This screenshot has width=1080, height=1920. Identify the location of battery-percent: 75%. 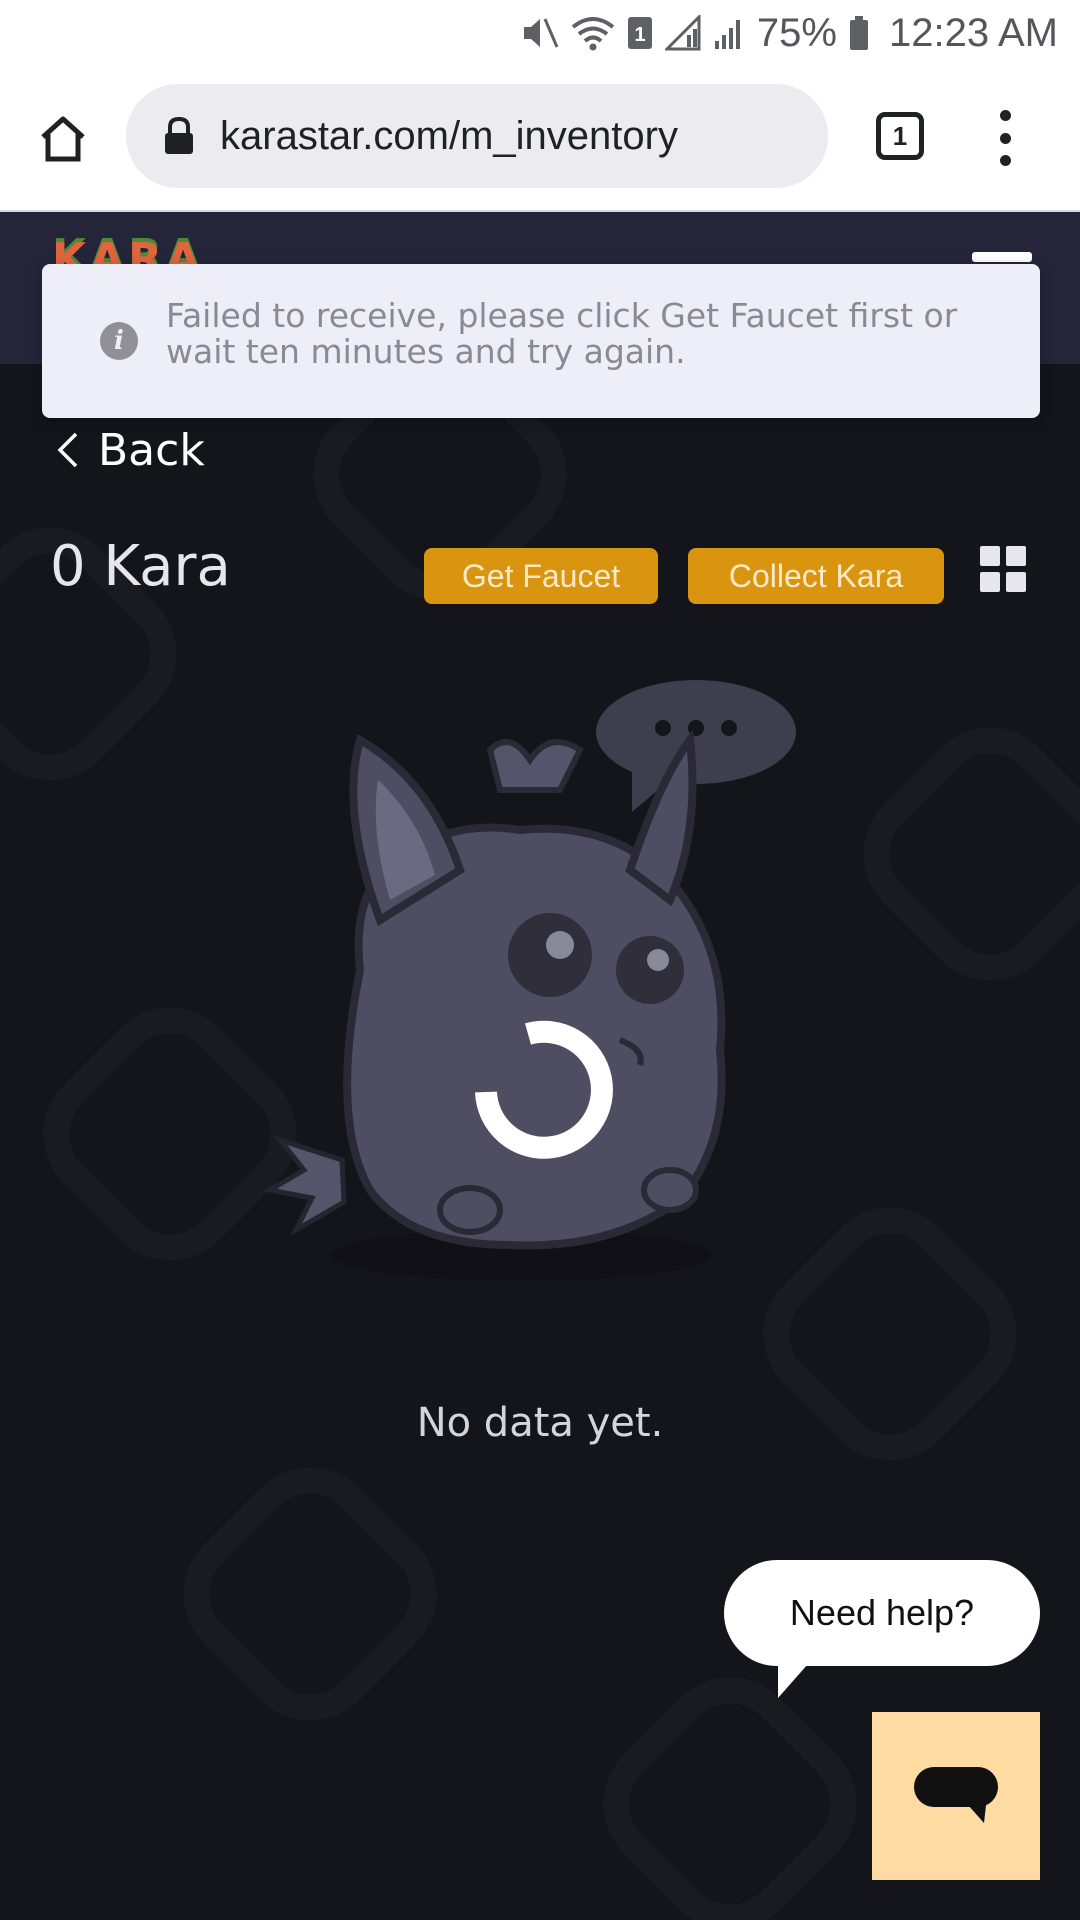
(796, 32).